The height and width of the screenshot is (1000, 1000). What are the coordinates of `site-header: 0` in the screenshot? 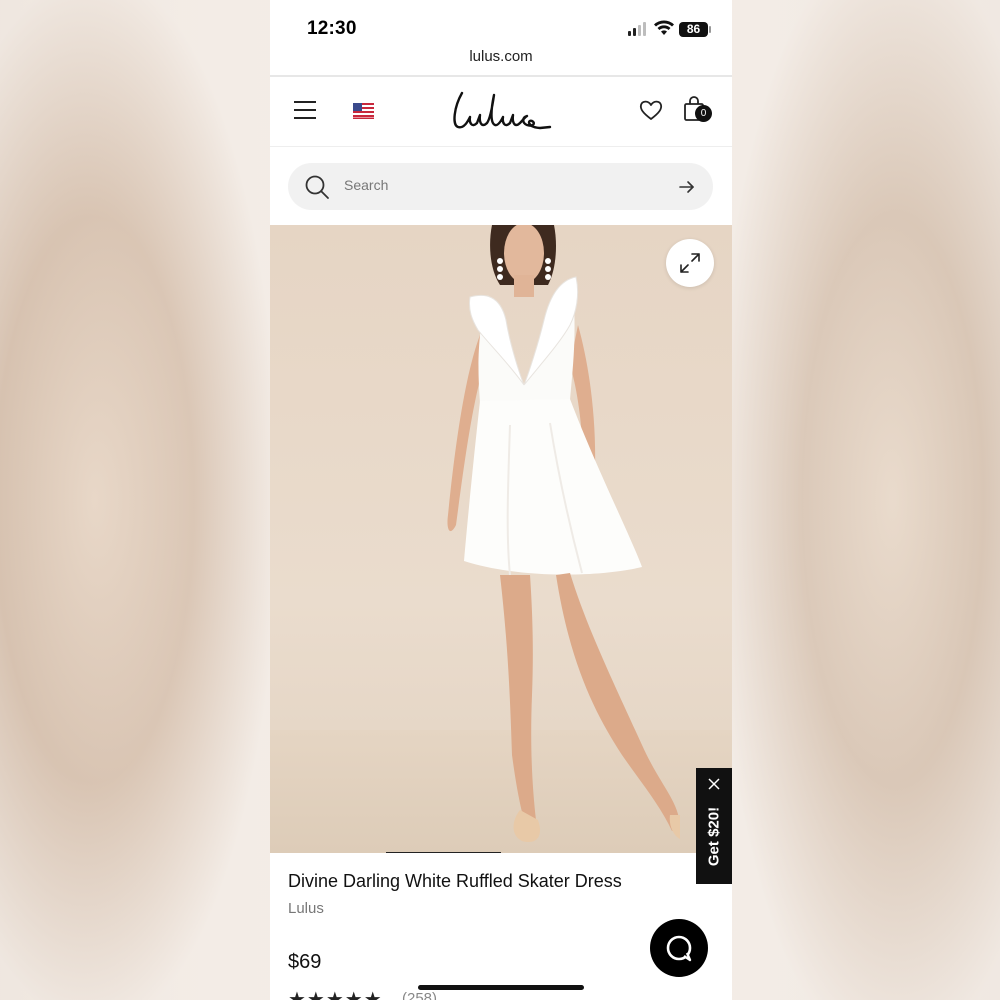 It's located at (501, 112).